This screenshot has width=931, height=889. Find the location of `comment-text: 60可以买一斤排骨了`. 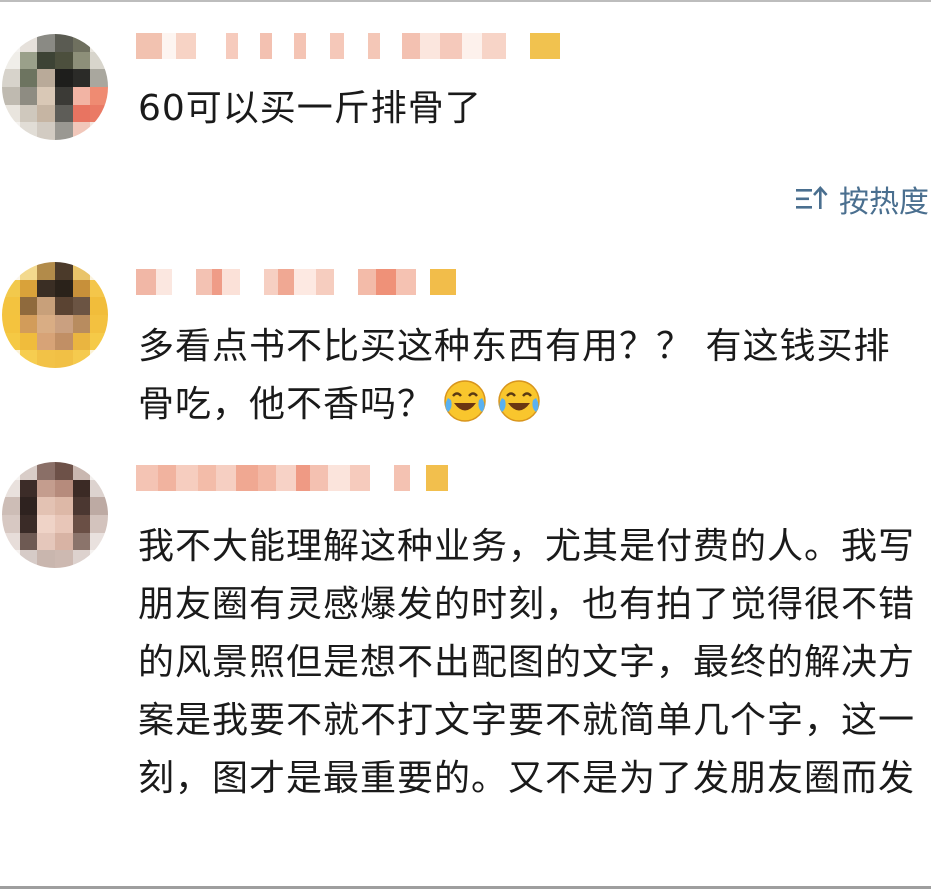

comment-text: 60可以买一斤排骨了 is located at coordinates (310, 108).